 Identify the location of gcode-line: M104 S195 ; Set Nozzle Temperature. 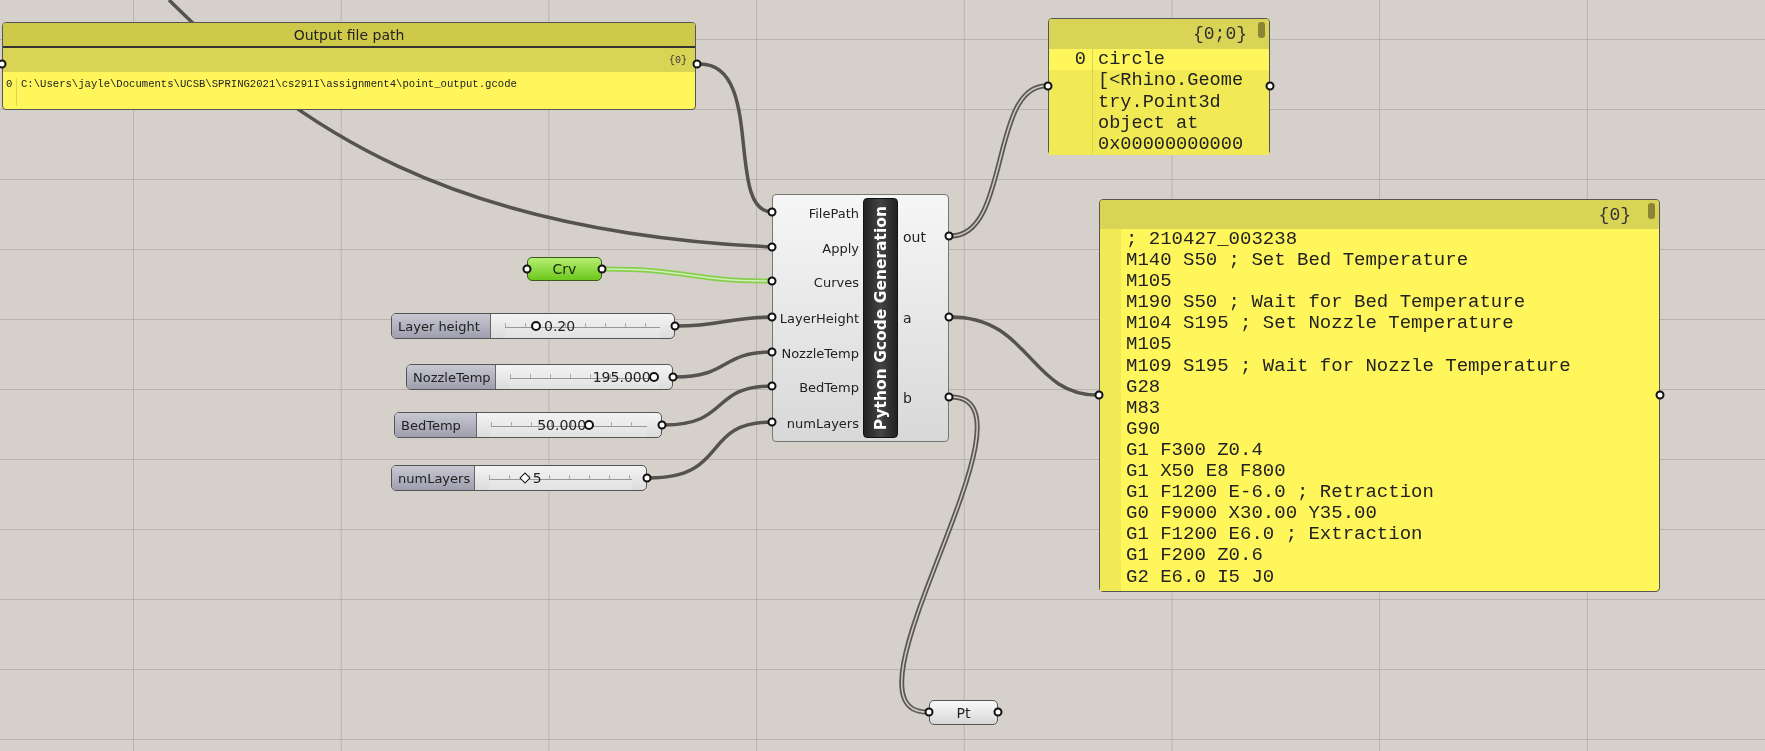
(1320, 324).